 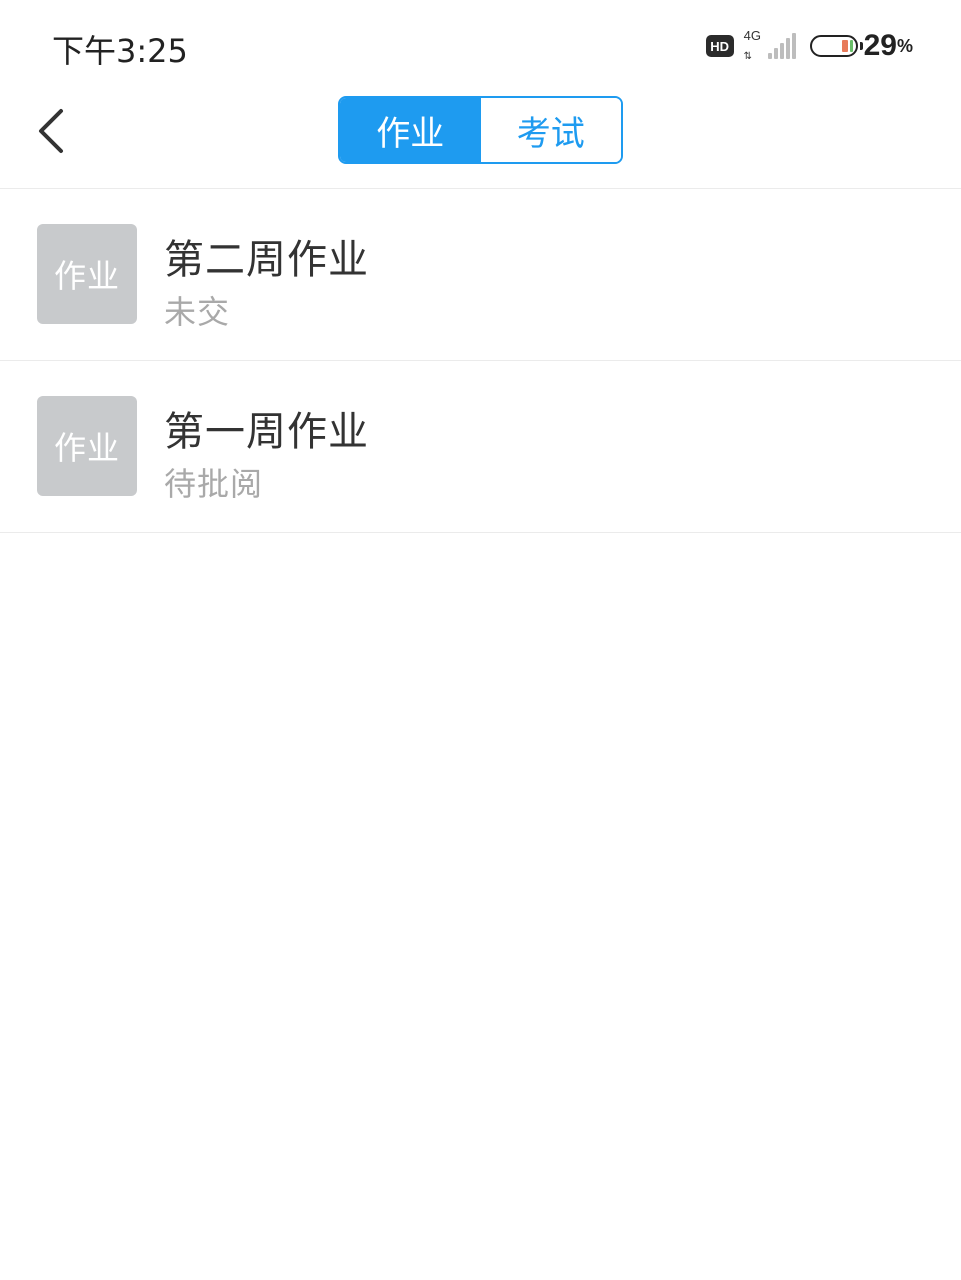 What do you see at coordinates (197, 312) in the screenshot?
I see `assignment-status: 未交` at bounding box center [197, 312].